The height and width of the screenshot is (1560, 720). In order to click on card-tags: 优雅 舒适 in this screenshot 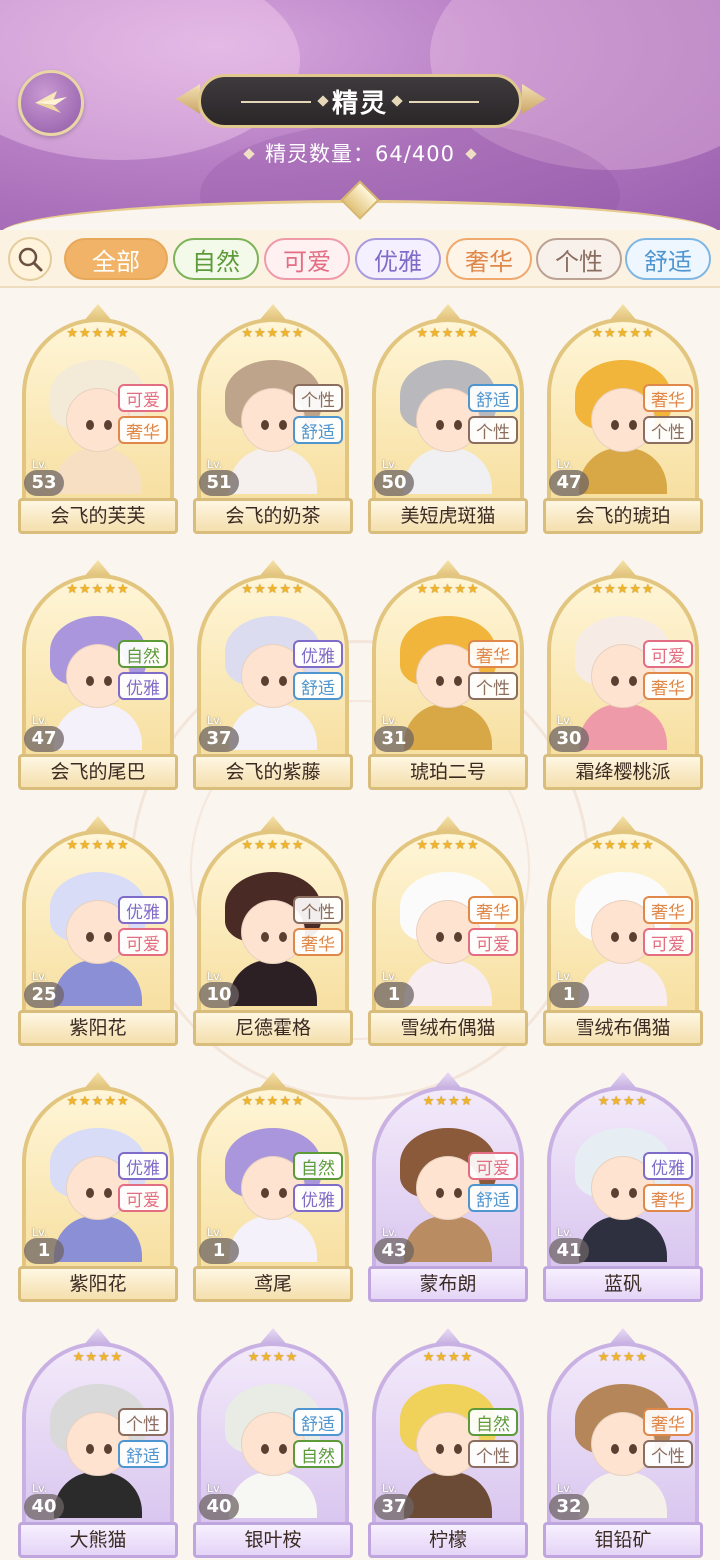, I will do `click(318, 670)`.